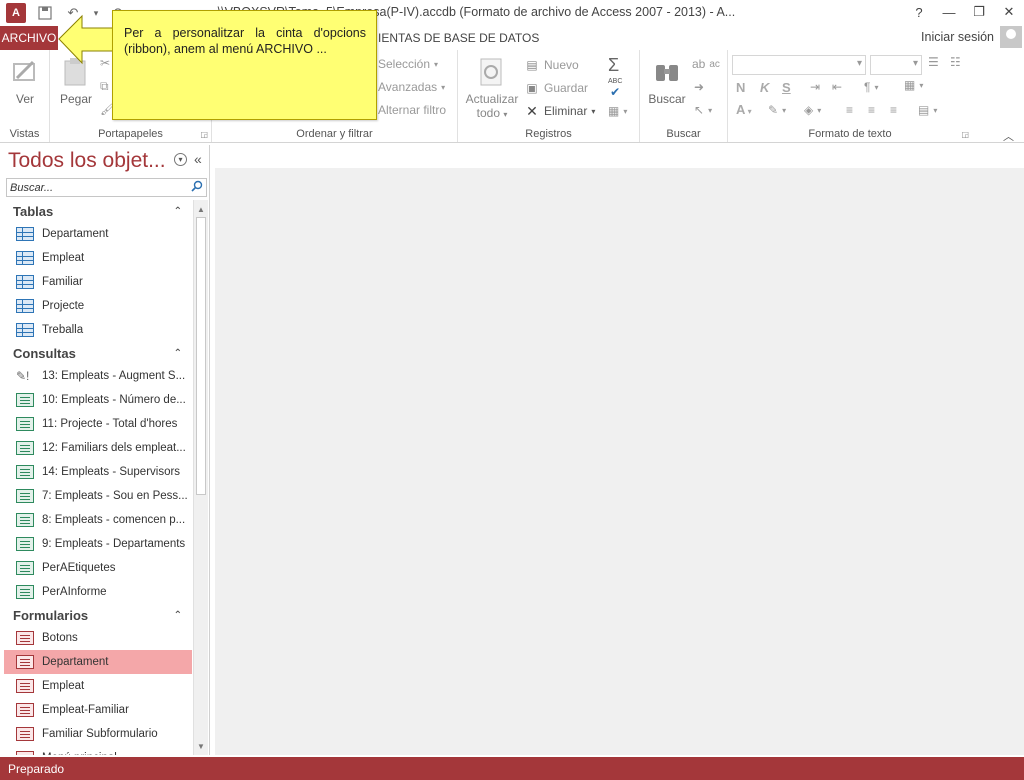 The height and width of the screenshot is (780, 1024). What do you see at coordinates (201, 209) in the screenshot?
I see `scroll-up-icon: ▲` at bounding box center [201, 209].